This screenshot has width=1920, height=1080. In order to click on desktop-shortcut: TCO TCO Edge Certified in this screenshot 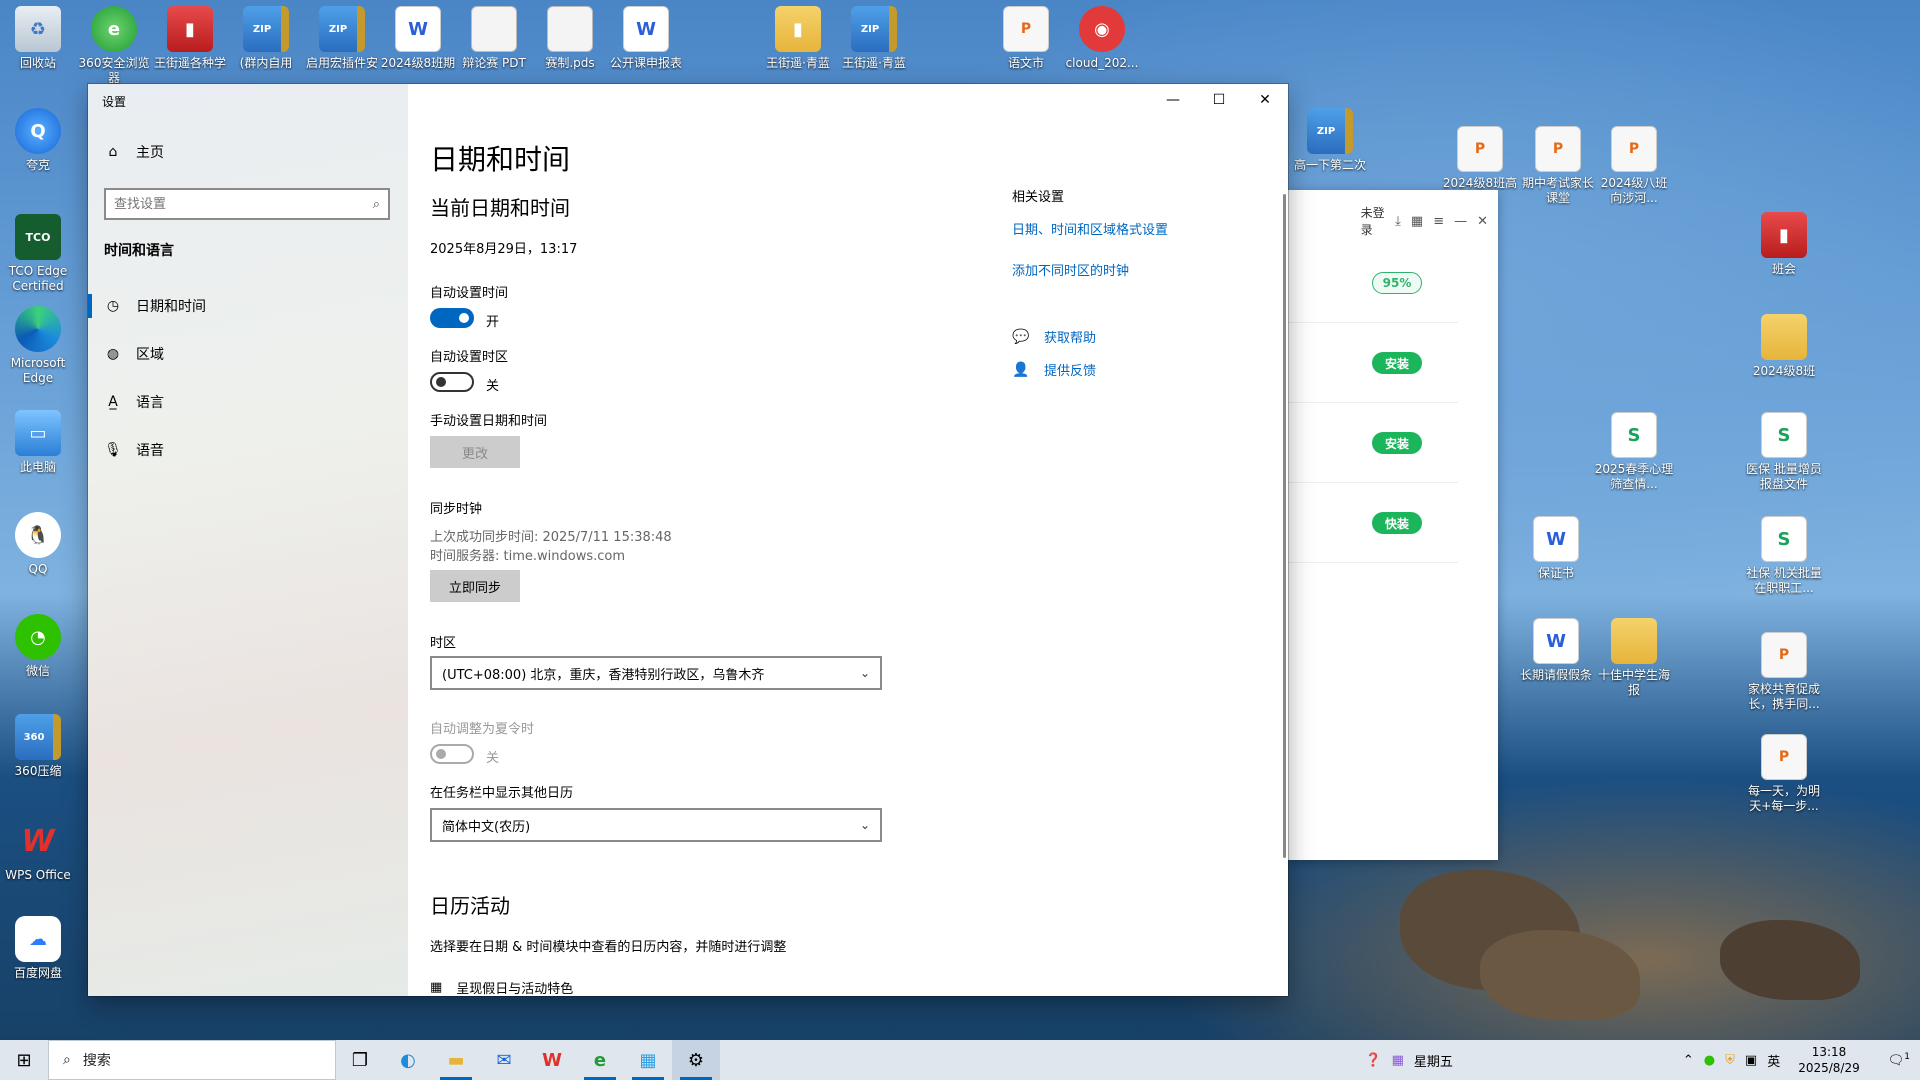, I will do `click(39, 254)`.